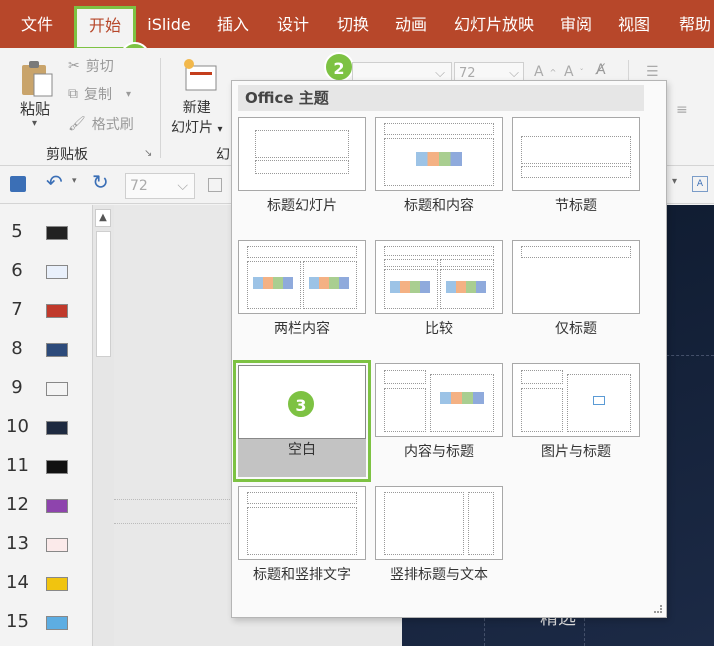  I want to click on layout-blank: 空白 3, so click(302, 421).